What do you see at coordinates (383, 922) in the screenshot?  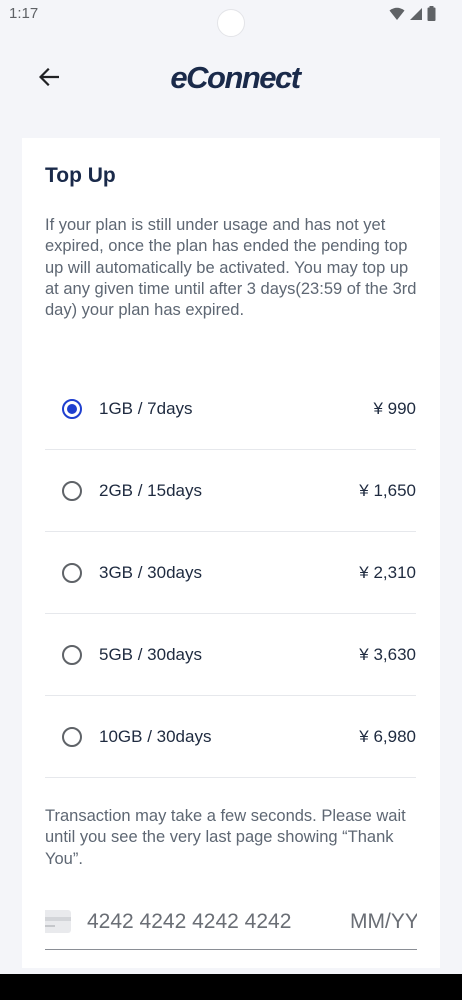 I see `card-expiry-input` at bounding box center [383, 922].